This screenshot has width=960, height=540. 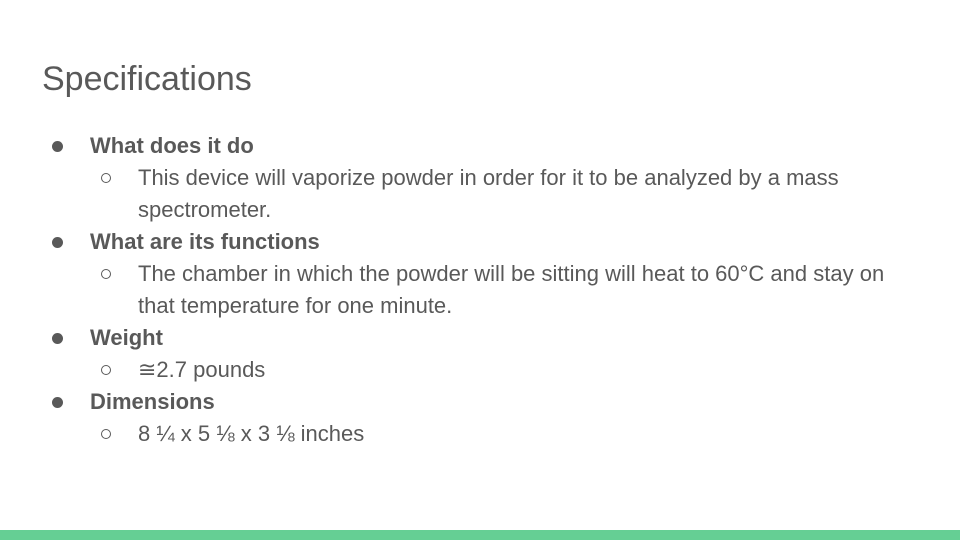 I want to click on bullet-detail: 8 ¼ x 5 ⅛ x 3 ⅛ inches, so click(x=480, y=434).